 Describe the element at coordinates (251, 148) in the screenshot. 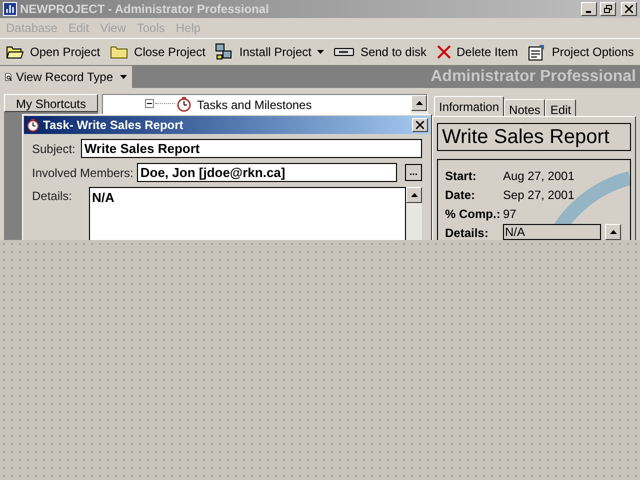

I see `subject-field: Write Sales Report` at that location.